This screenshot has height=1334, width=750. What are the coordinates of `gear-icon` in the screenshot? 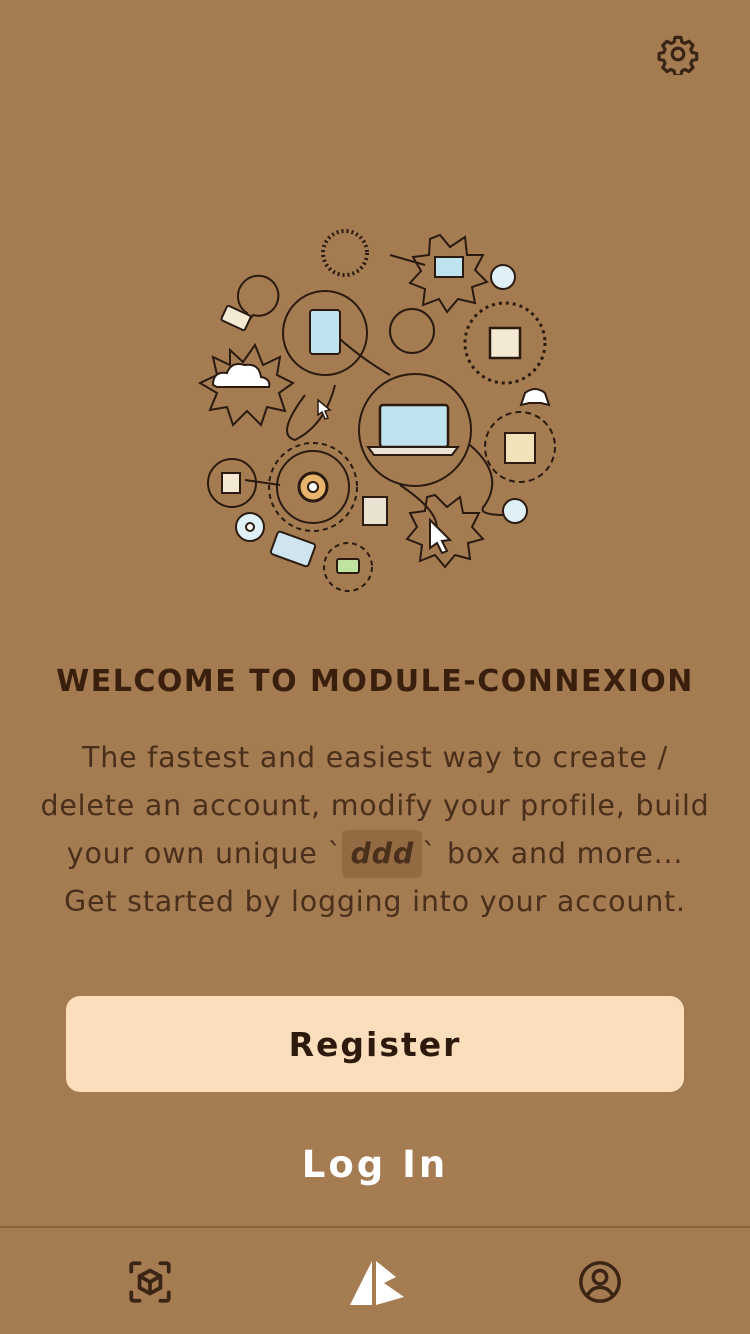 It's located at (678, 55).